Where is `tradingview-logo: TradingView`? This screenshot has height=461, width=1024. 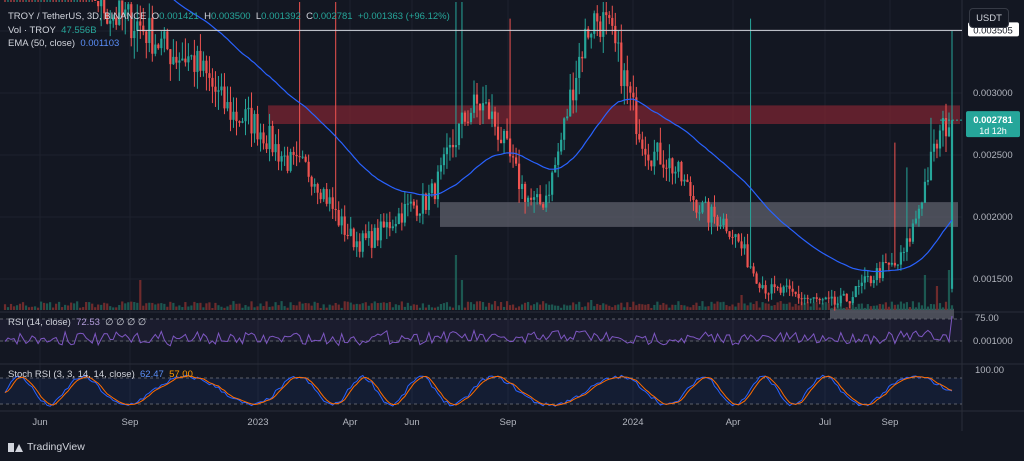
tradingview-logo: TradingView is located at coordinates (46, 447).